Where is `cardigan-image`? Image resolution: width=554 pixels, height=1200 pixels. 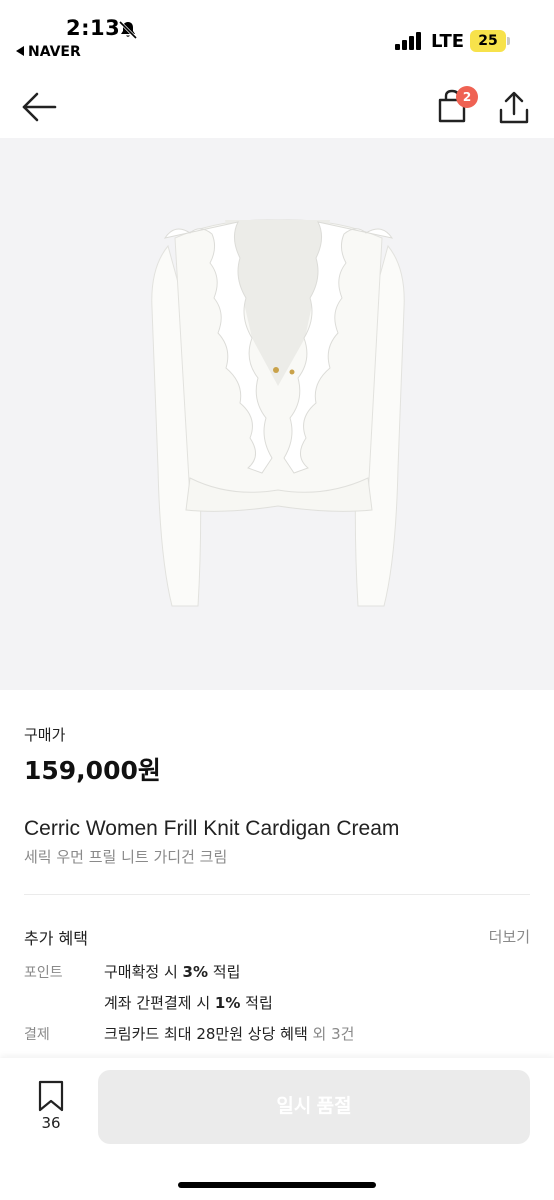 cardigan-image is located at coordinates (278, 413).